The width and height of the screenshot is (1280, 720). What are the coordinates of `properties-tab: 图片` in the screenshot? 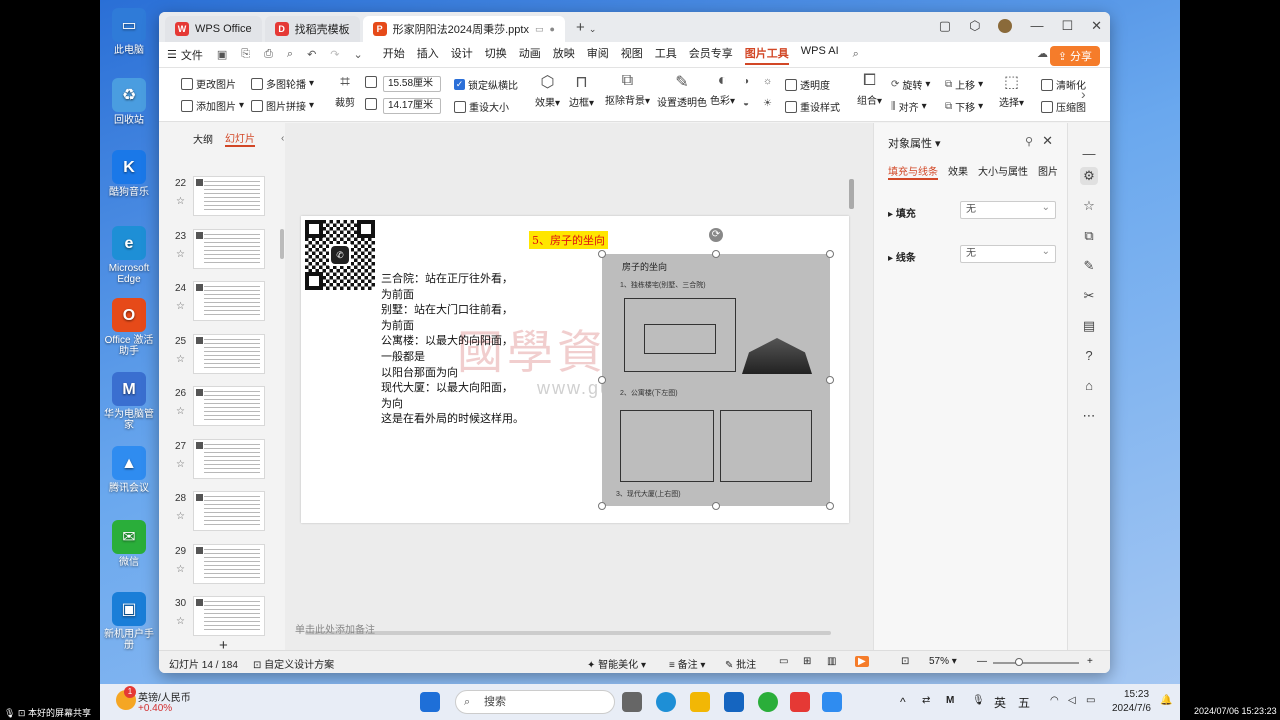 It's located at (1048, 171).